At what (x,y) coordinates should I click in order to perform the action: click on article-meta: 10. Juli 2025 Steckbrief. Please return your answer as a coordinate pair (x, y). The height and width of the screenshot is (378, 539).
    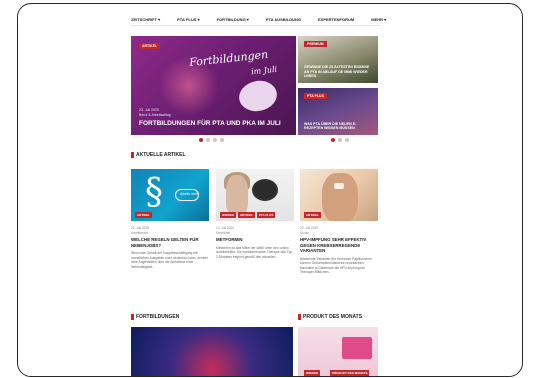
    Looking at the image, I should click on (255, 230).